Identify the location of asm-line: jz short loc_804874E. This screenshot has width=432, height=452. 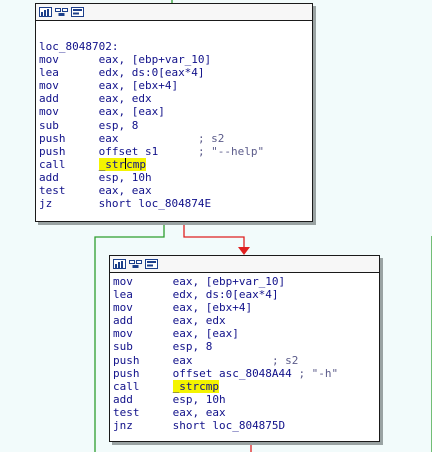
(174, 203).